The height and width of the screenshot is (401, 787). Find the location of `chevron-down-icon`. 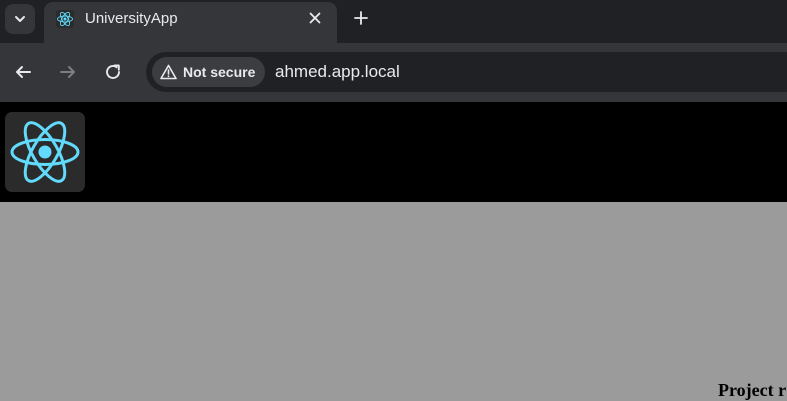

chevron-down-icon is located at coordinates (20, 19).